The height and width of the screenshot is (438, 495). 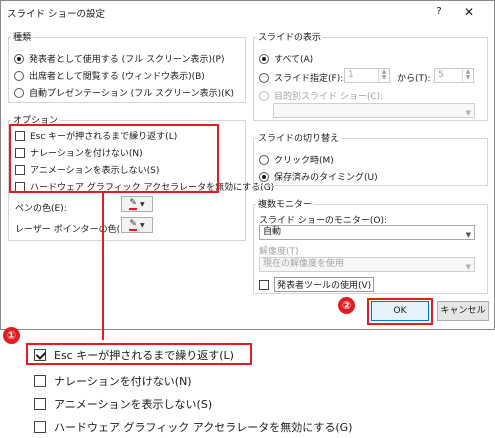 What do you see at coordinates (11, 335) in the screenshot?
I see `callout-one-badge: ①` at bounding box center [11, 335].